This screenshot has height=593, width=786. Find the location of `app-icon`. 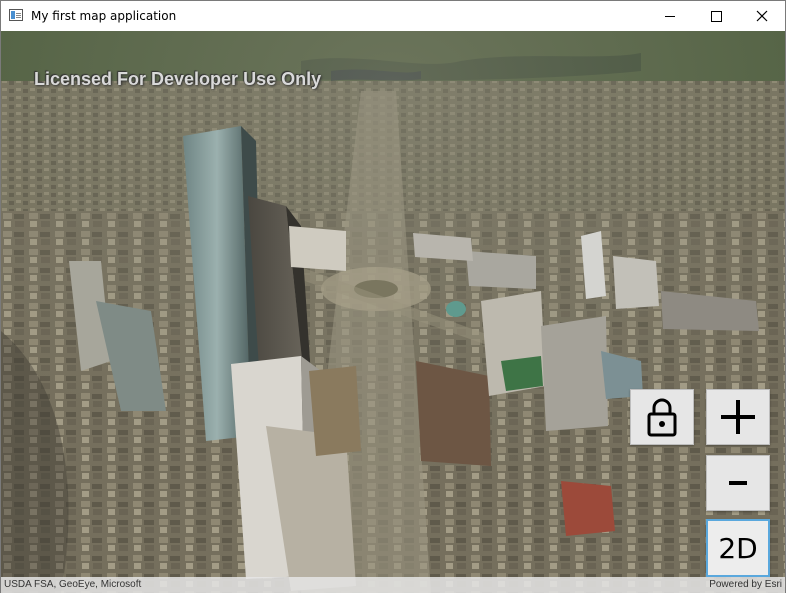

app-icon is located at coordinates (16, 15).